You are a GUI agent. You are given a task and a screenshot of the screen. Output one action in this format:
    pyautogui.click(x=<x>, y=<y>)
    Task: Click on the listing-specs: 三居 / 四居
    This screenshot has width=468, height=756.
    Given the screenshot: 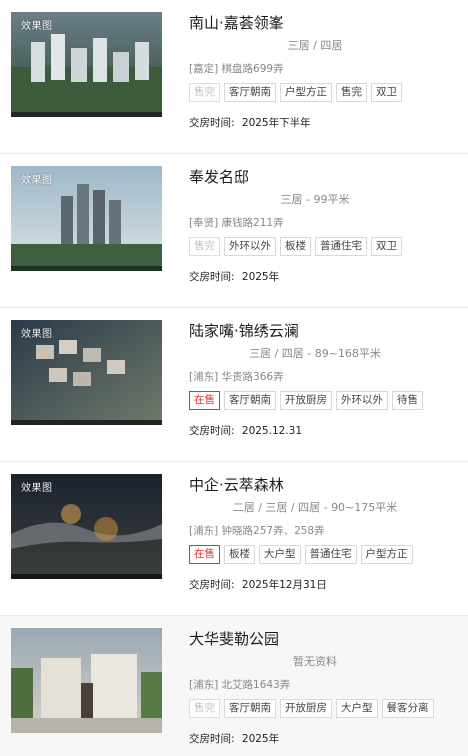 What is the action you would take?
    pyautogui.click(x=315, y=45)
    